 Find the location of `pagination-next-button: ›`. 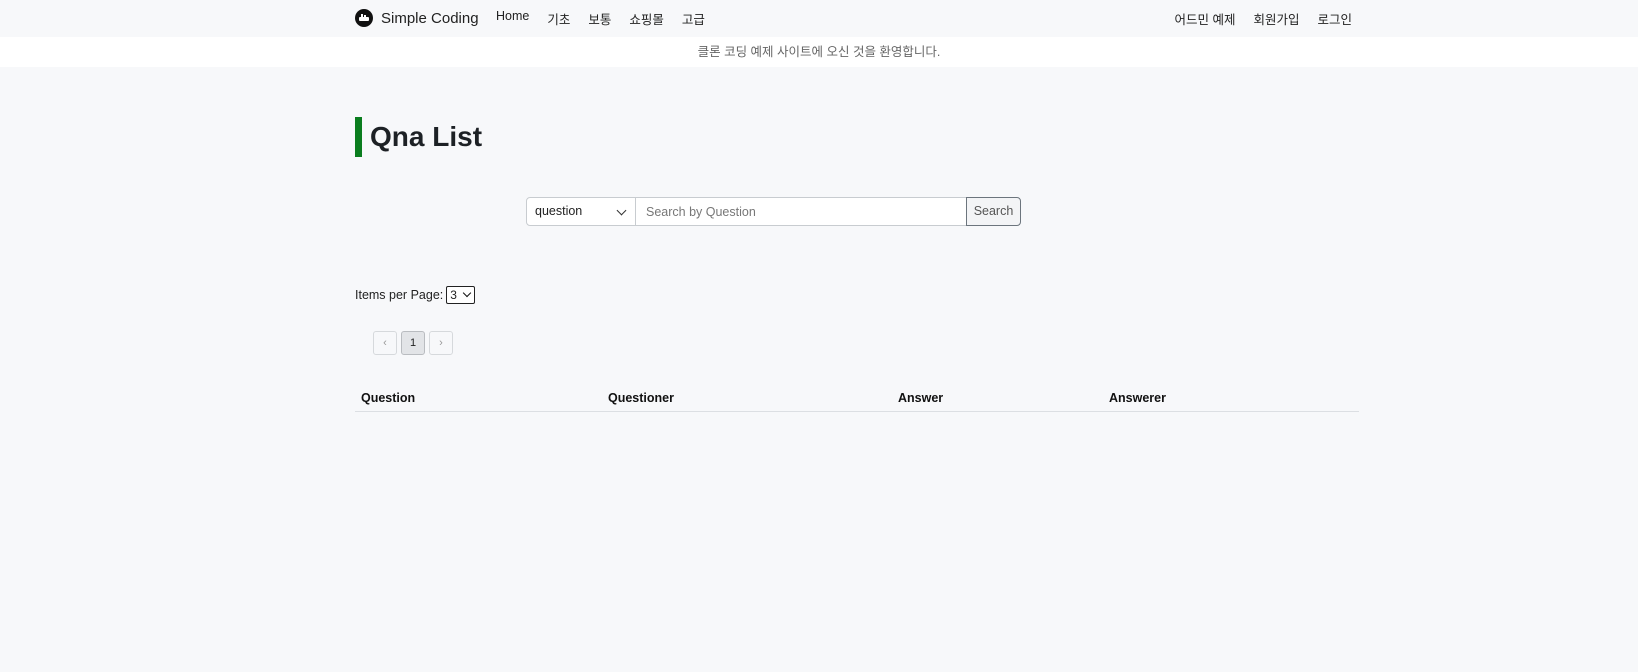

pagination-next-button: › is located at coordinates (441, 343).